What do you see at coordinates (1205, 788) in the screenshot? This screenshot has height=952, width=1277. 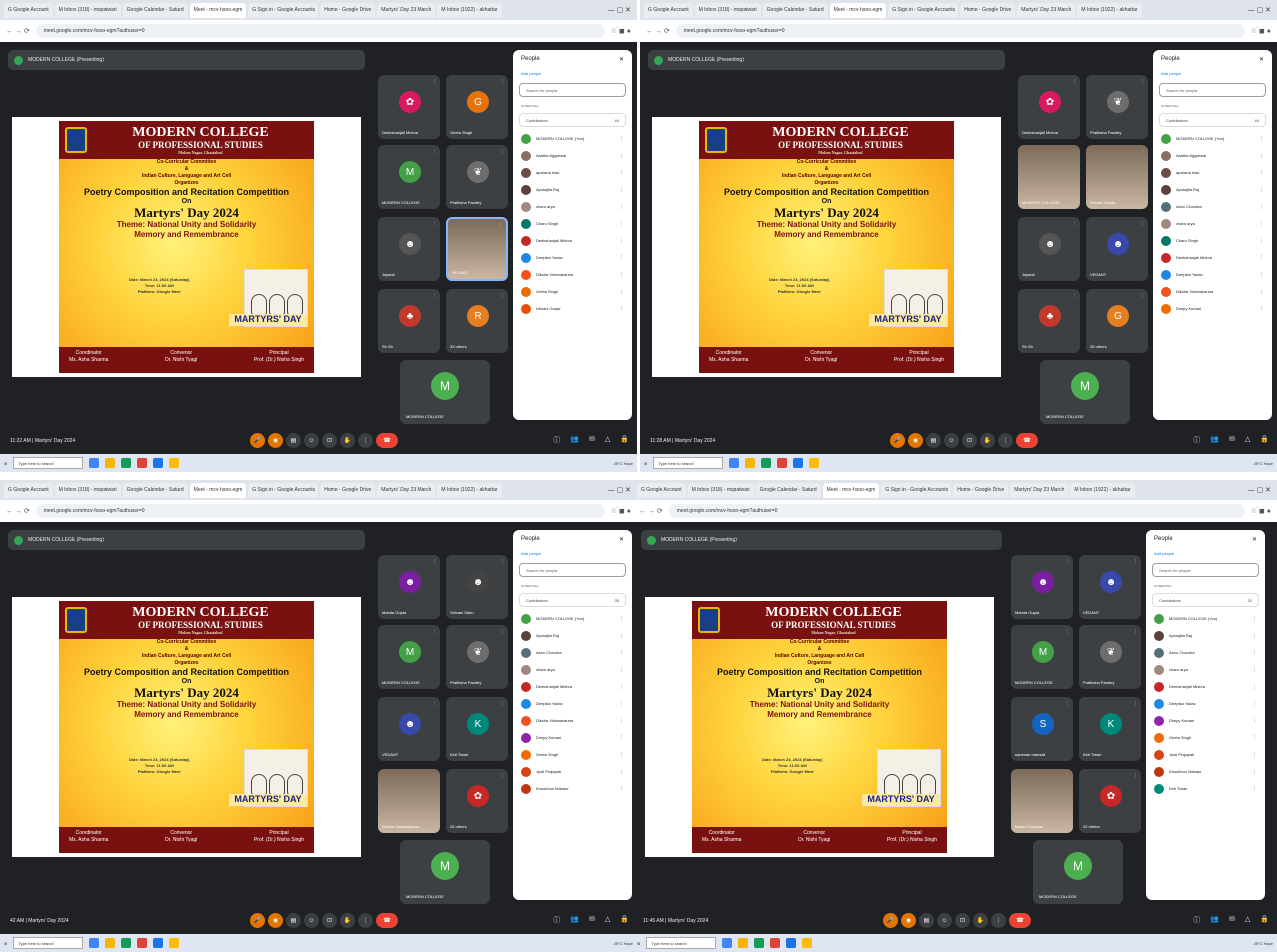 I see `participant-list-item: Kirti Tiwari ⋮` at bounding box center [1205, 788].